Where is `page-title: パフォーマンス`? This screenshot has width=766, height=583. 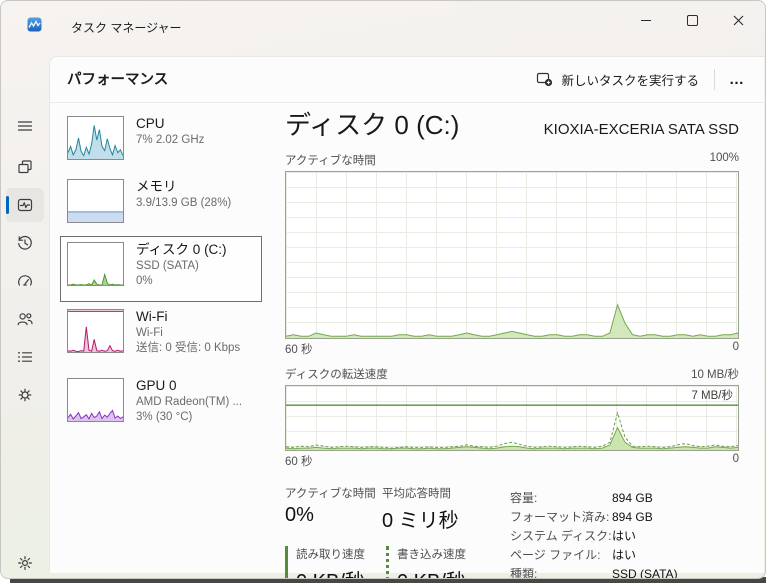
page-title: パフォーマンス is located at coordinates (118, 80).